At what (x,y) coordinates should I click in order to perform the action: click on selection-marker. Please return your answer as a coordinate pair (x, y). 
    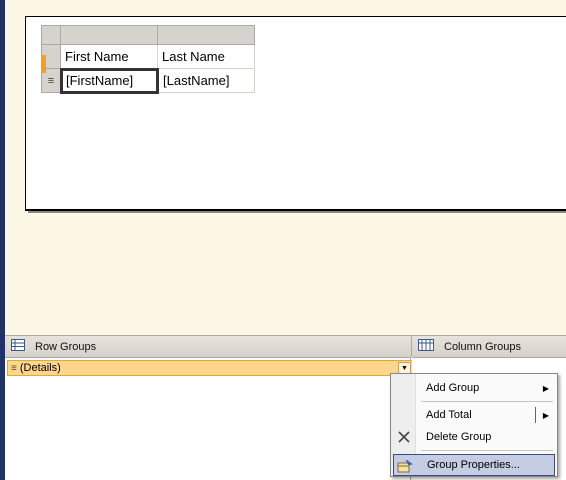
    Looking at the image, I should click on (44, 64).